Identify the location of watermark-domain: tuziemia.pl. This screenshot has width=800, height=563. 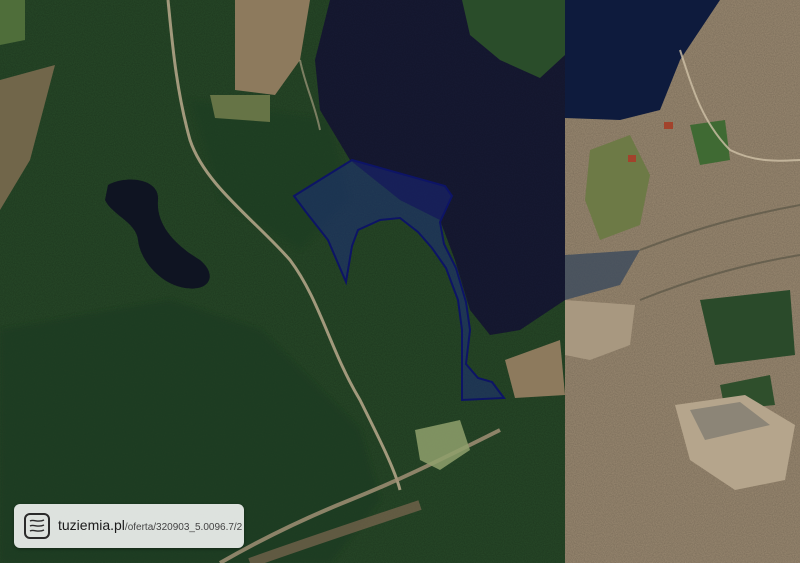
(91, 525).